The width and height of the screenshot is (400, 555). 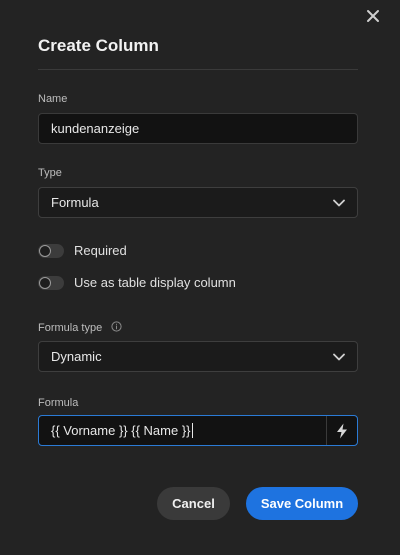 I want to click on title-divider, so click(x=198, y=69).